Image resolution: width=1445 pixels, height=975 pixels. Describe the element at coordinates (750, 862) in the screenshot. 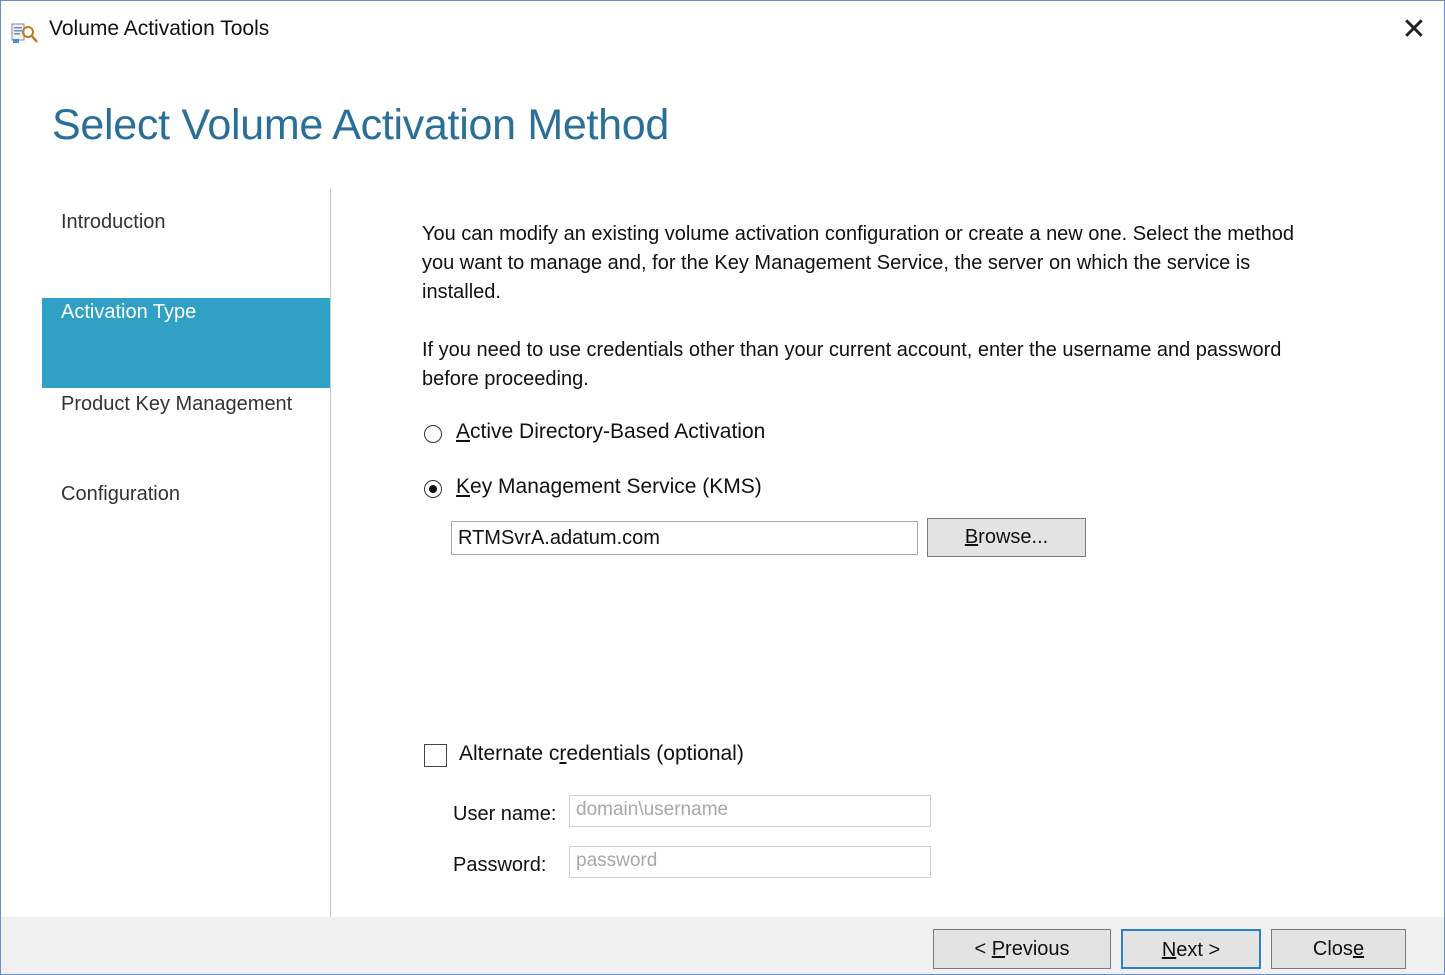

I see `password-input: password` at that location.